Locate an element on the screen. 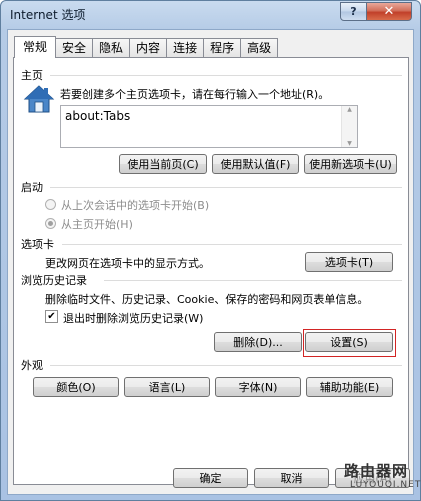 The width and height of the screenshot is (421, 501). history-settings-button: 设置(S) is located at coordinates (349, 342).